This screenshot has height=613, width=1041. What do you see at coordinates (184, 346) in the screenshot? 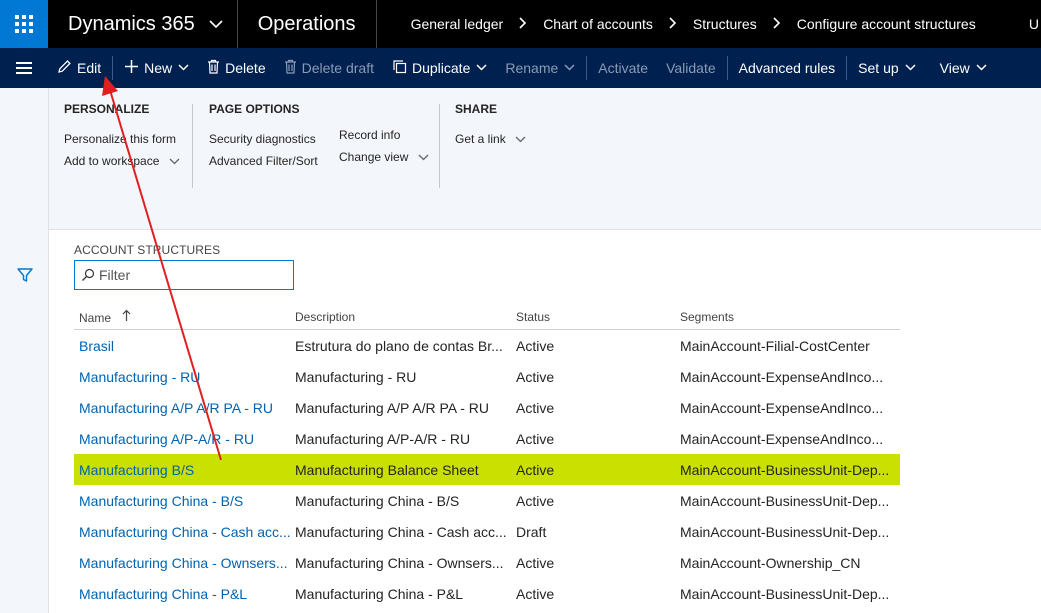
I see `cell-name: Brasil` at bounding box center [184, 346].